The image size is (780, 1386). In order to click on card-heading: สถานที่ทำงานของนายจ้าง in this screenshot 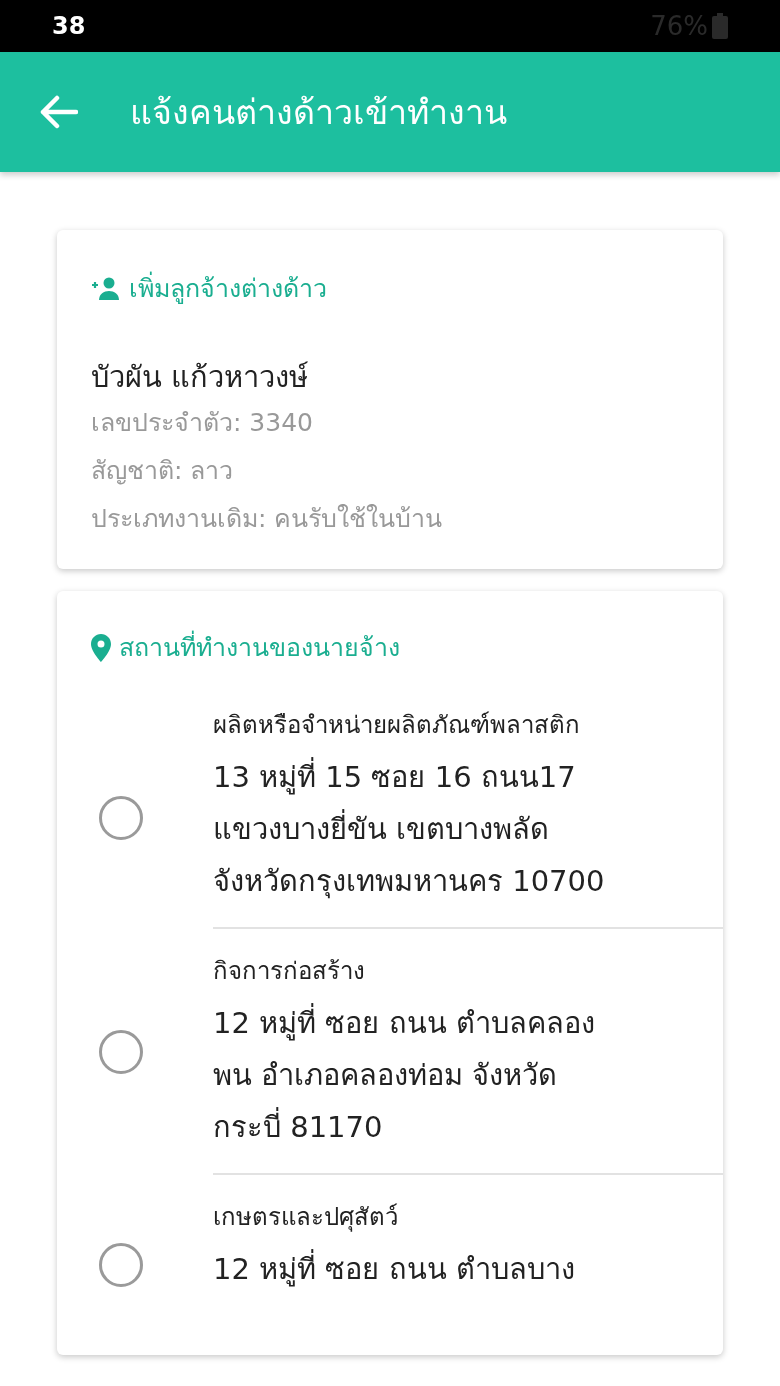, I will do `click(259, 648)`.